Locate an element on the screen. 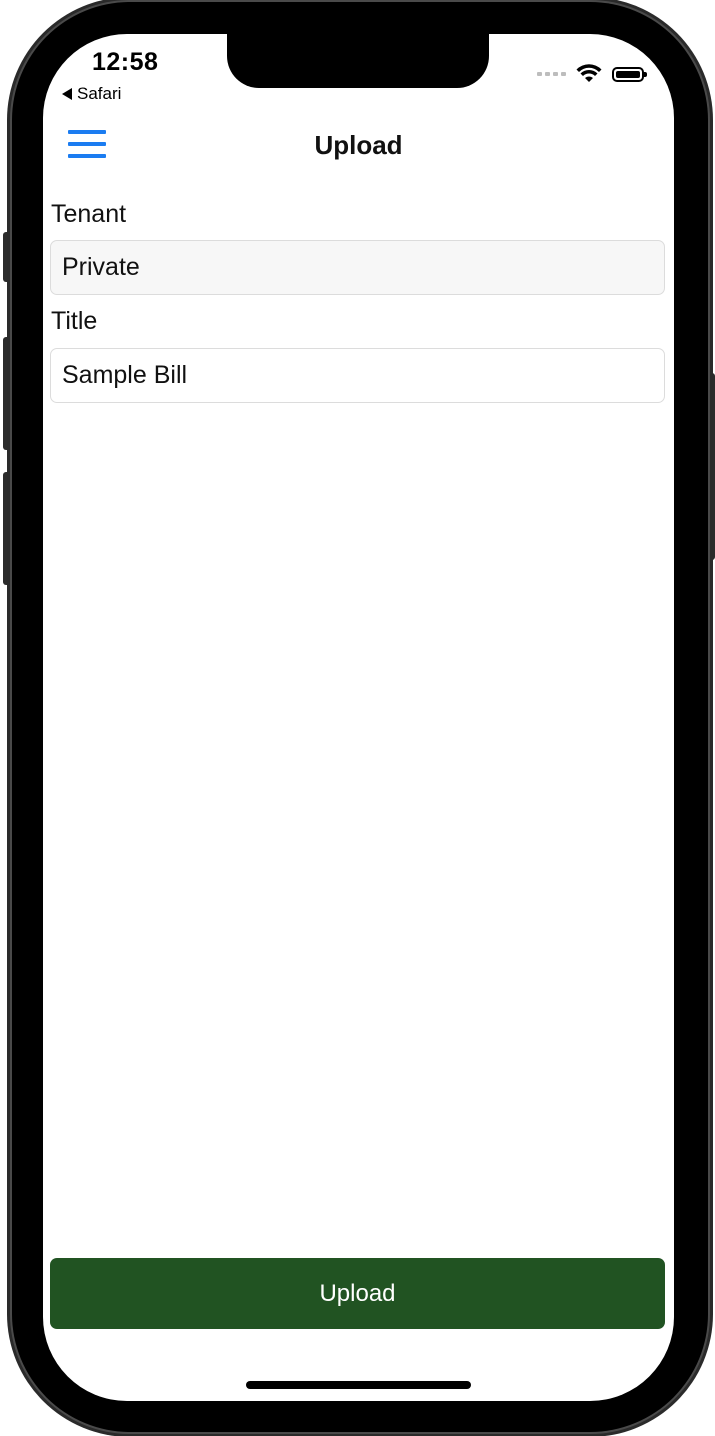 The image size is (715, 1436). back-arrow-icon is located at coordinates (67, 94).